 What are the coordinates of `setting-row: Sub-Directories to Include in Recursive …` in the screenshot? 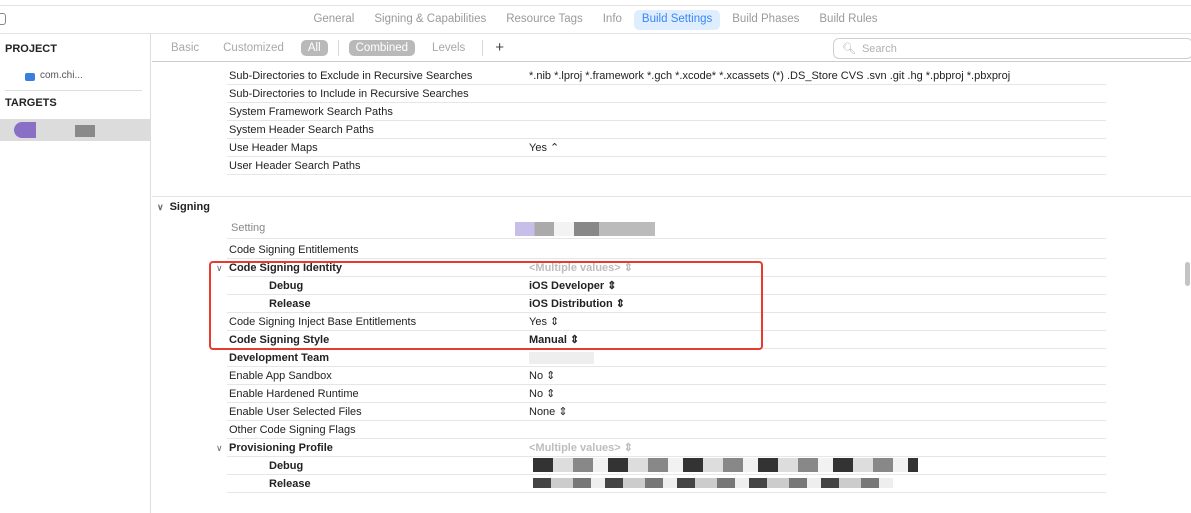 It's located at (666, 94).